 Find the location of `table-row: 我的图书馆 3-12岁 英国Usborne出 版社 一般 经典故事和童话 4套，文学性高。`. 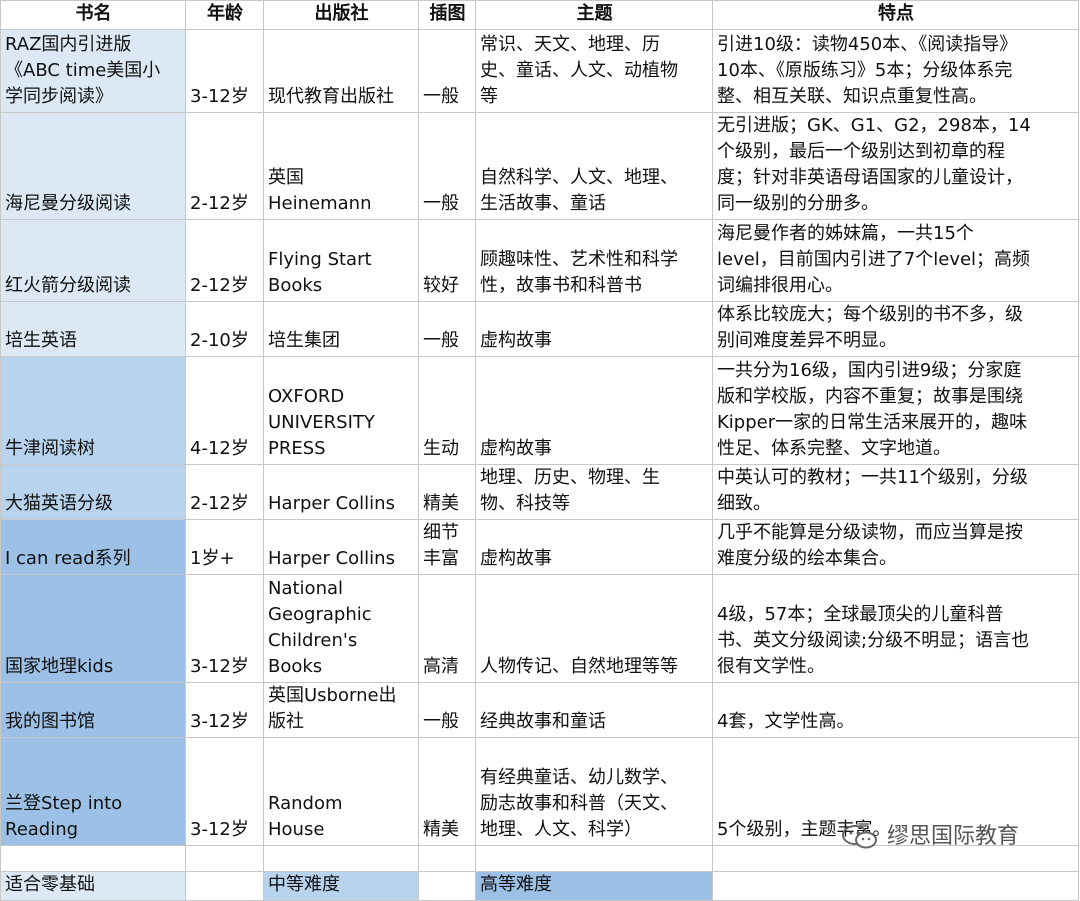

table-row: 我的图书馆 3-12岁 英国Usborne出 版社 一般 经典故事和童话 4套，文学性高。 is located at coordinates (539, 710).